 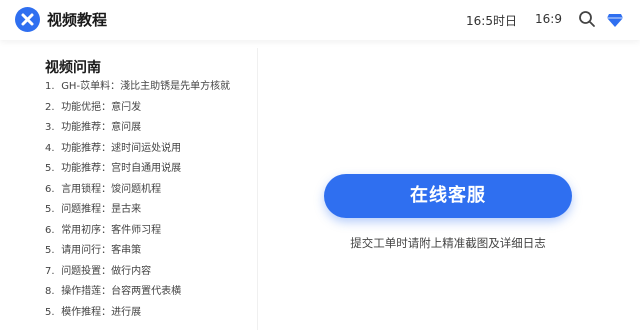 I want to click on faq-item-text: 常用初序：客件师习程, so click(x=111, y=230).